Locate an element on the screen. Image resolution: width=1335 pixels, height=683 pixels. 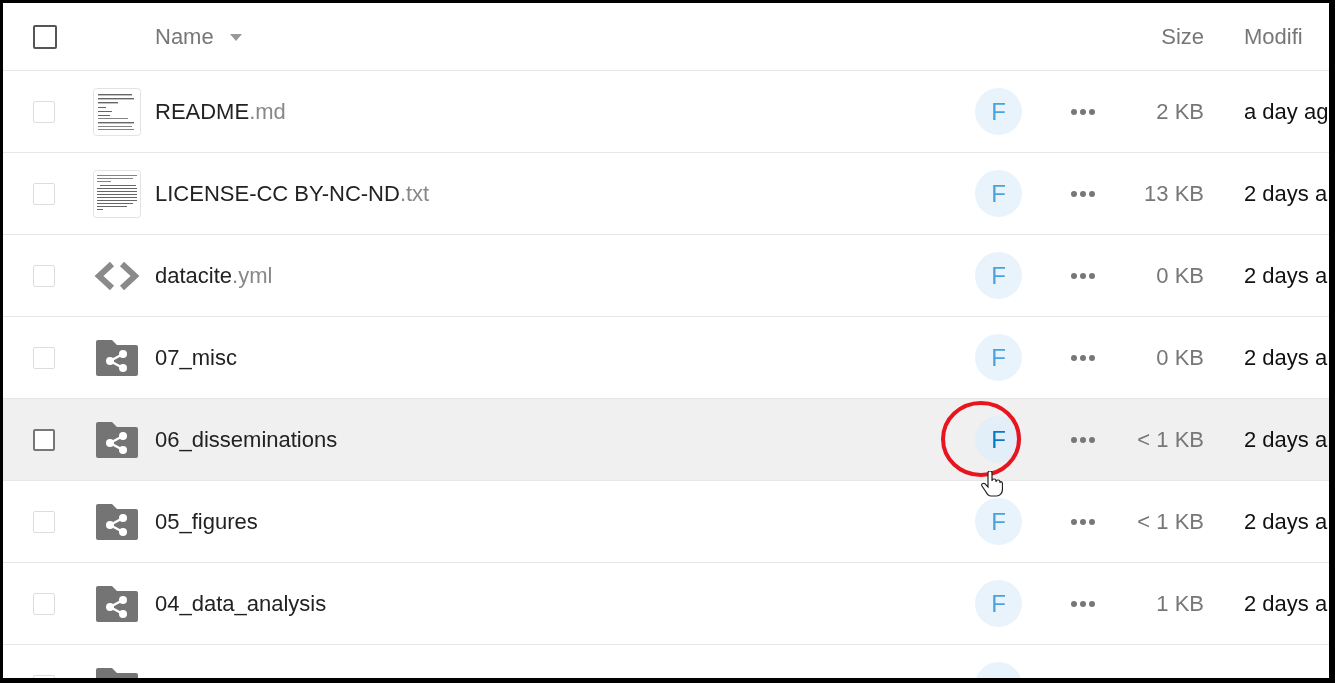
file-row: 04_data_analysis F 1 KB 2 days a is located at coordinates (666, 604).